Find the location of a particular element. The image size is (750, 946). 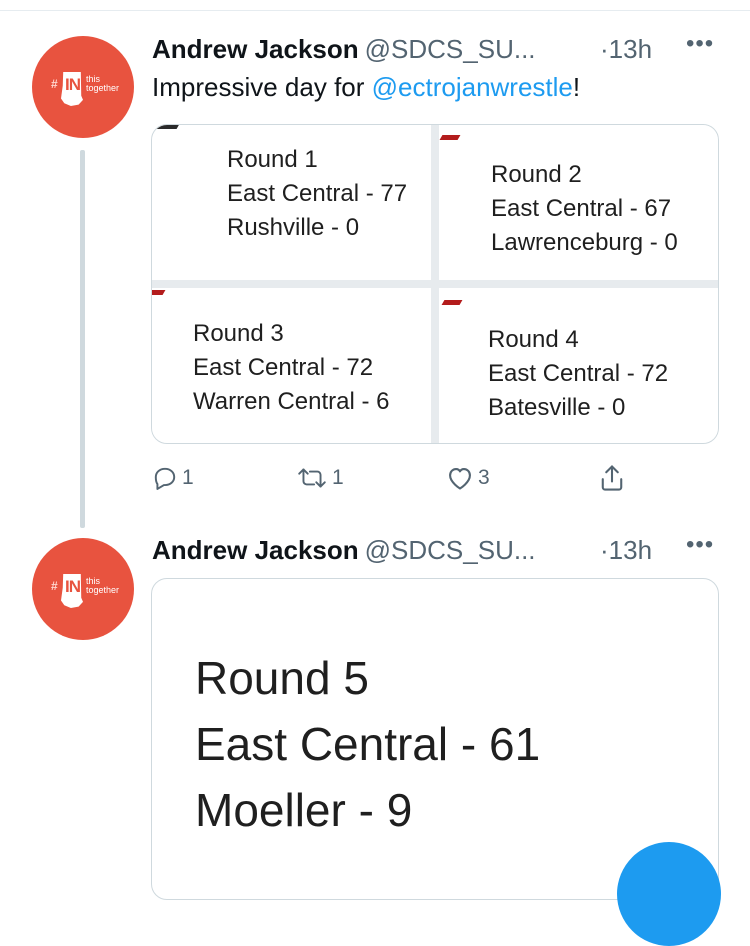

reply-button: 1 is located at coordinates (173, 478).